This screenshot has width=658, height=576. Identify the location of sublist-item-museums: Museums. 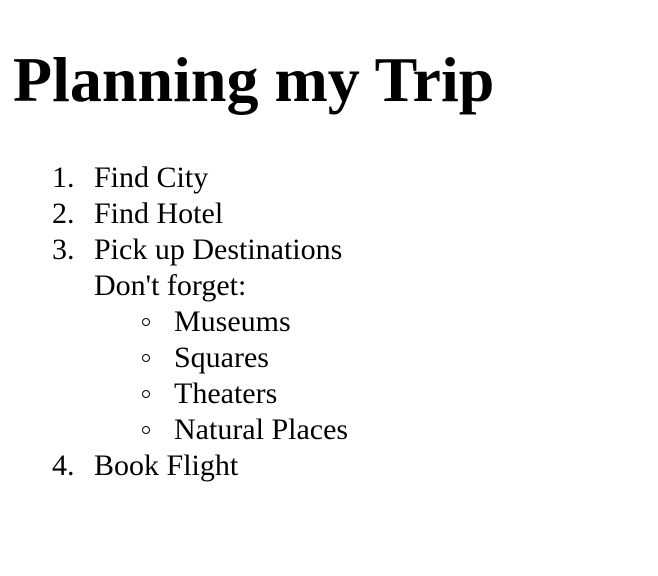
(245, 322).